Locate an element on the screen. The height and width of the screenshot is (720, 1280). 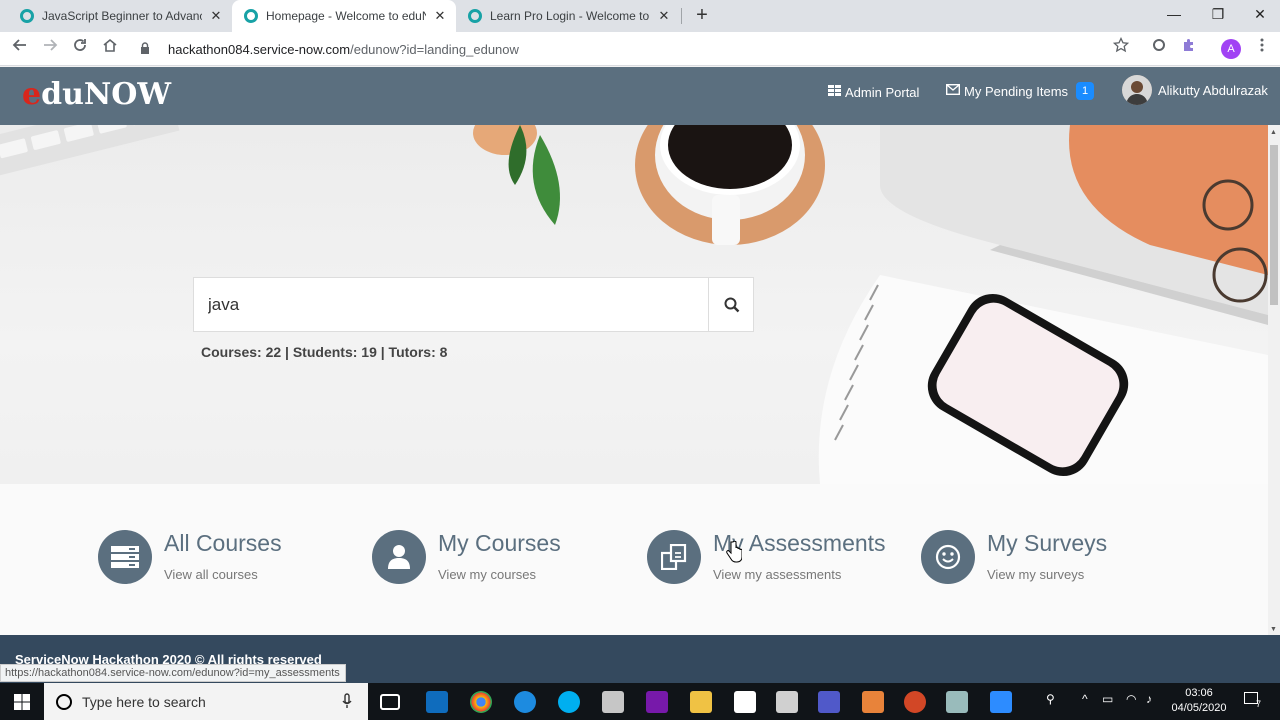
card-subtitle: View my courses is located at coordinates (487, 574).